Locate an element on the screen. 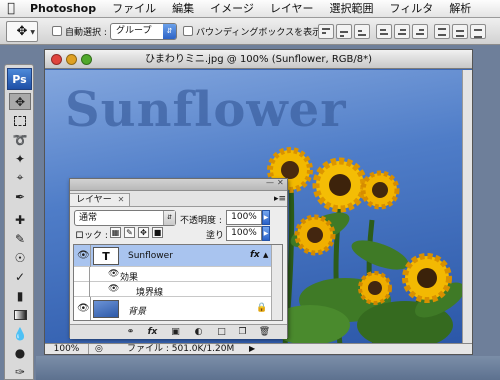 This screenshot has height=380, width=500. close-tab-icon: ✕ is located at coordinates (121, 199).